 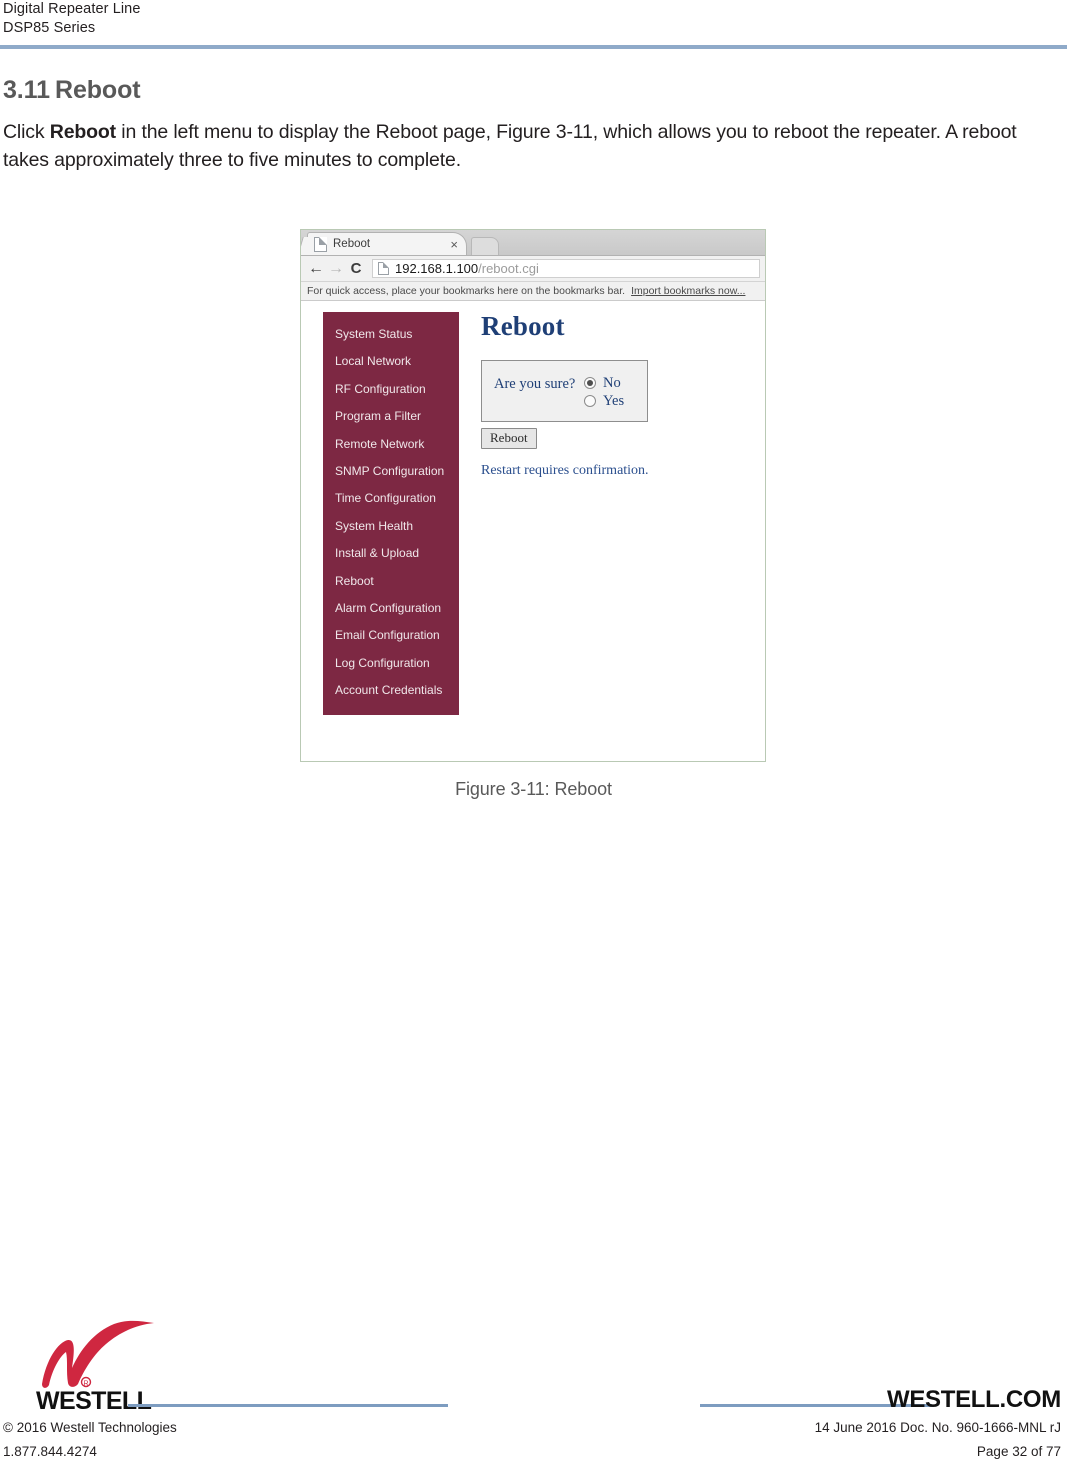 I want to click on header-product-series: DSP85 Series, so click(x=49, y=27).